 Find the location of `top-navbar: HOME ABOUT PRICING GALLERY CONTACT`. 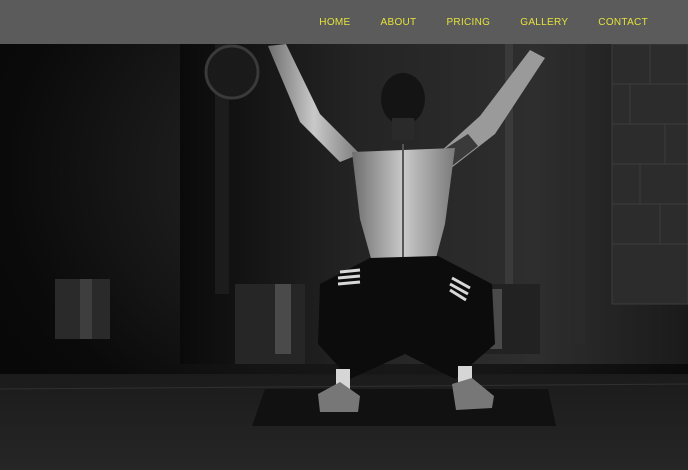

top-navbar: HOME ABOUT PRICING GALLERY CONTACT is located at coordinates (344, 22).